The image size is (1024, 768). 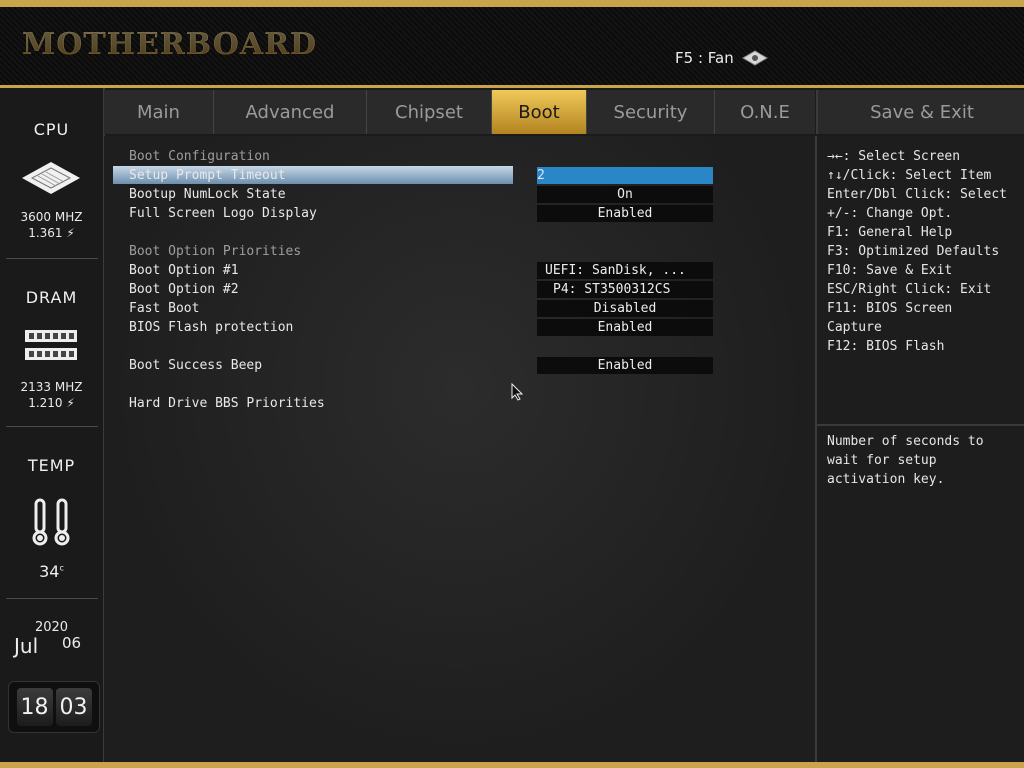 I want to click on dram-title: DRAM, so click(x=51, y=297).